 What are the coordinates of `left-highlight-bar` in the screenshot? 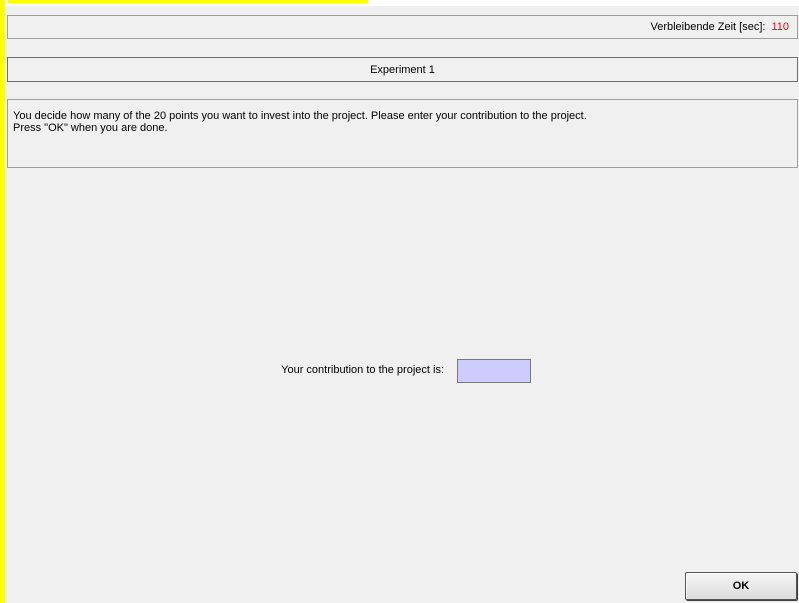 It's located at (2, 301).